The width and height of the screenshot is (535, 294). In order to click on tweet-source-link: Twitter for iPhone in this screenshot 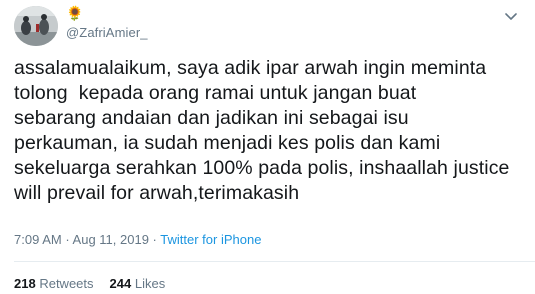, I will do `click(210, 239)`.